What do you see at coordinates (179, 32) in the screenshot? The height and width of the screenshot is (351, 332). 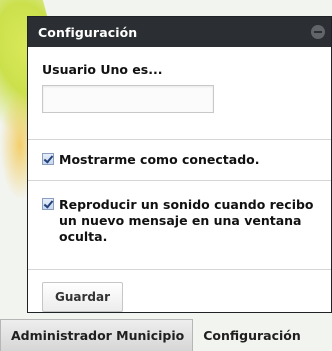 I see `panel-header: Configuración` at bounding box center [179, 32].